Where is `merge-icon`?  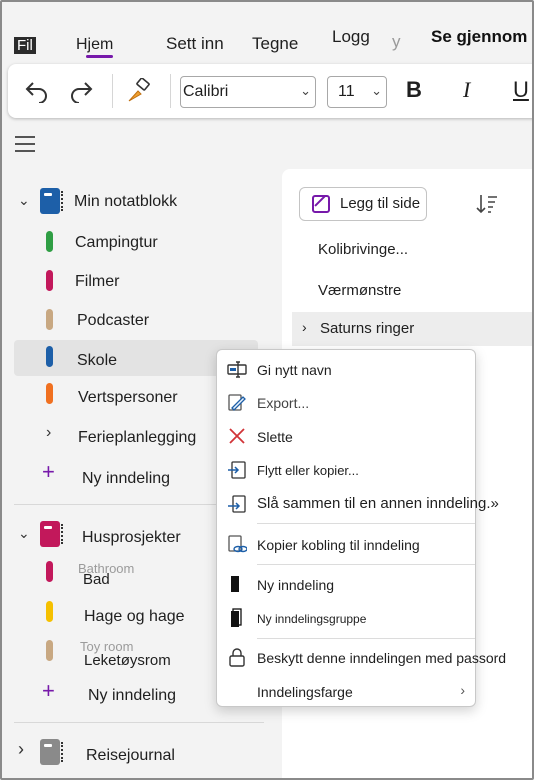 merge-icon is located at coordinates (237, 504).